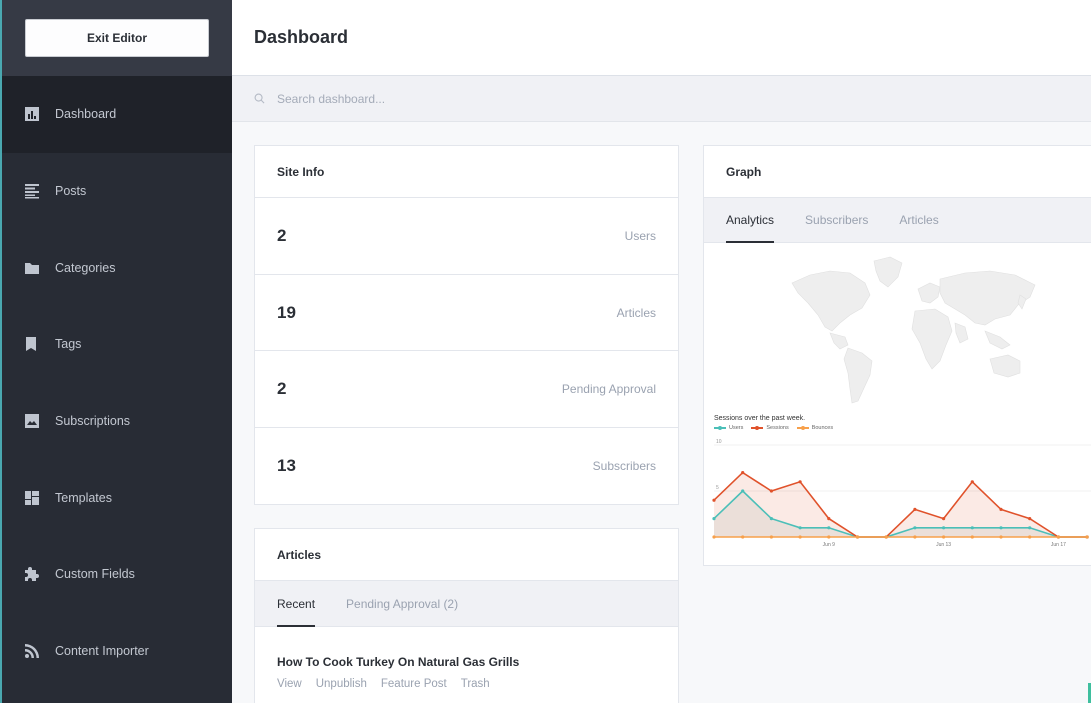 This screenshot has width=1091, height=703. I want to click on sidebar-item-categories: Categories, so click(117, 267).